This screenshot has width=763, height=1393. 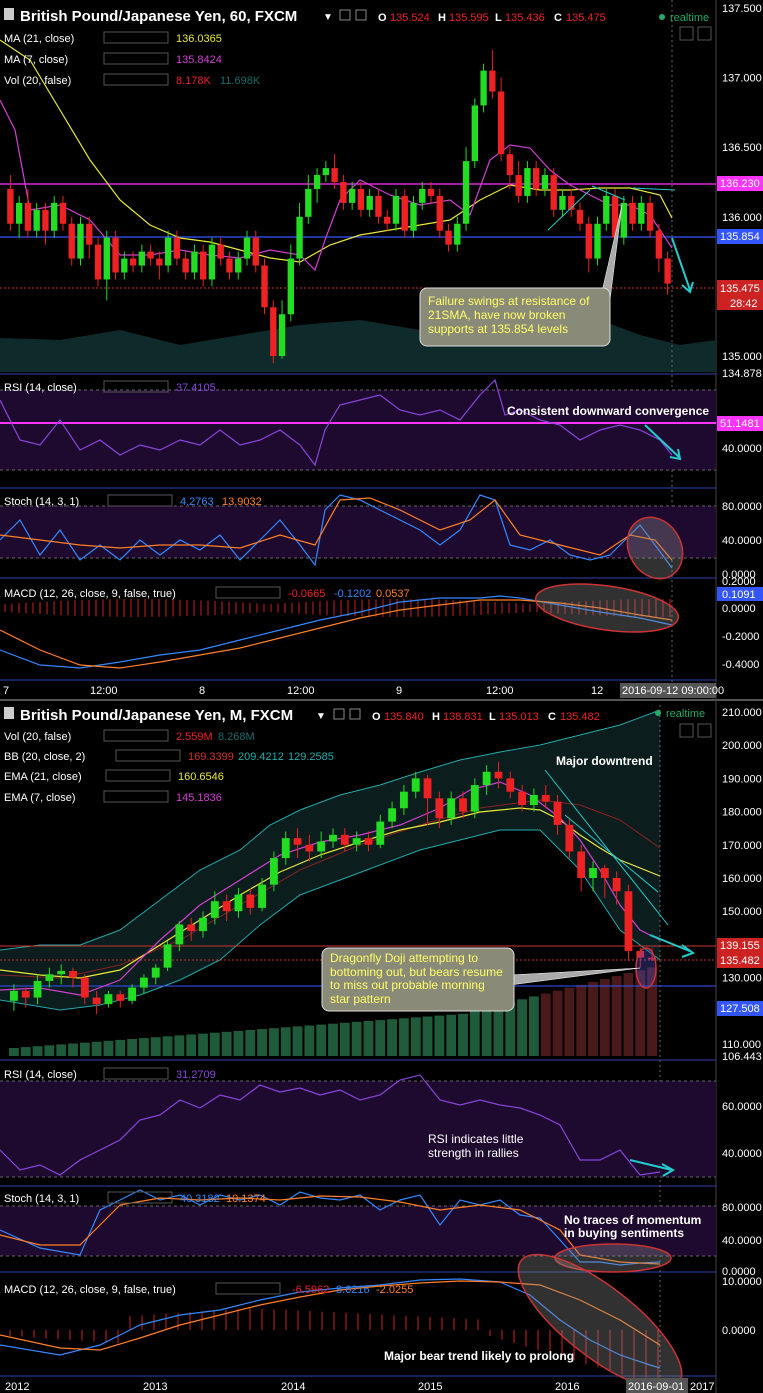 I want to click on bottom-major-downtrend-note: Major downtrend, so click(x=604, y=761).